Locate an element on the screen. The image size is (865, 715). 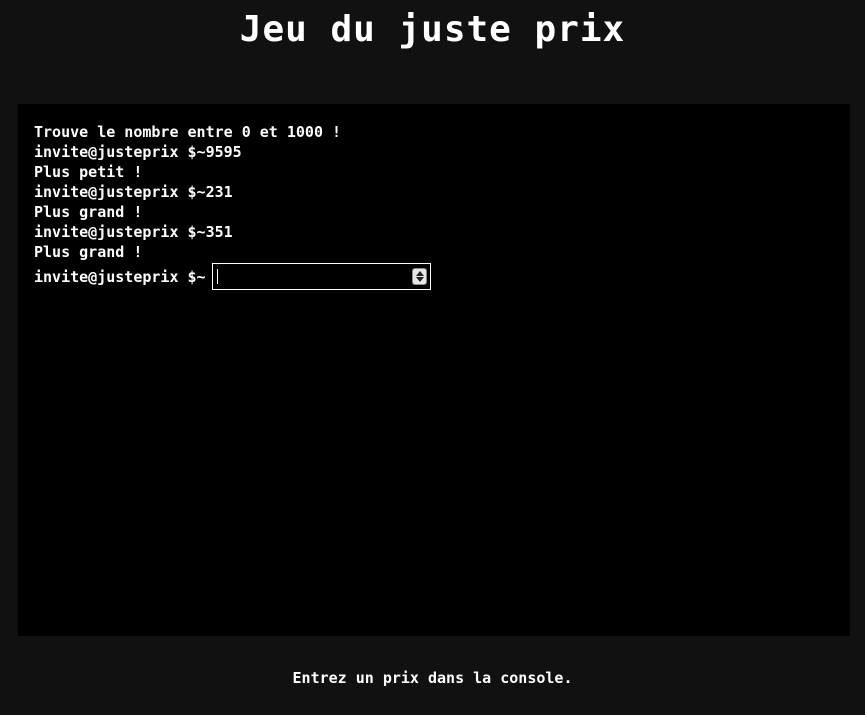
stepper-up-icon is located at coordinates (419, 273).